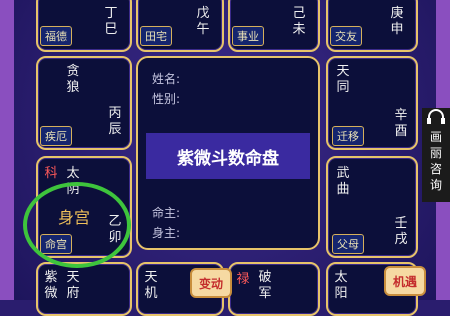  Describe the element at coordinates (435, 185) in the screenshot. I see `side-char: 询` at that location.